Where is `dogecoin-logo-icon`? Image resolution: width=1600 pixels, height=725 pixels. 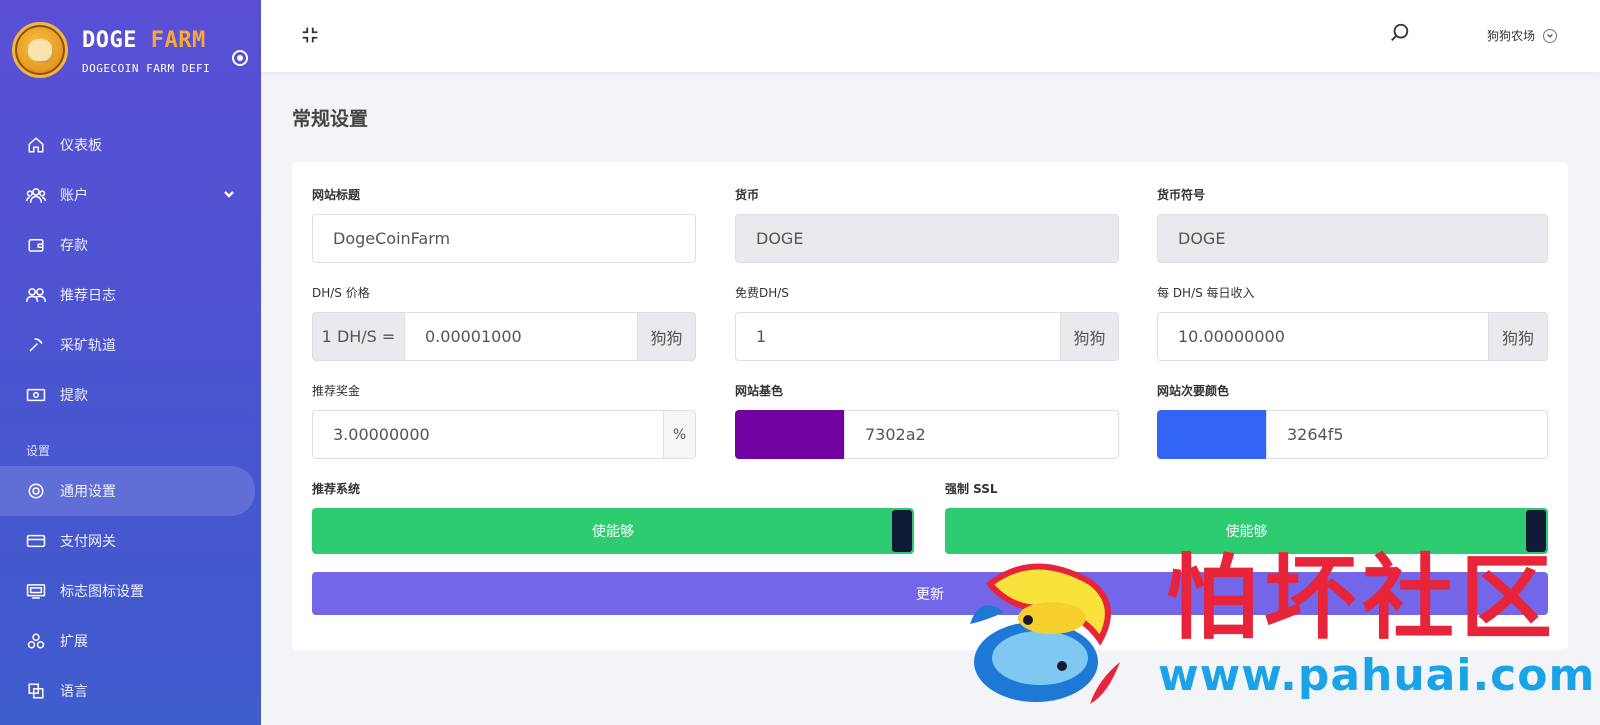
dogecoin-logo-icon is located at coordinates (40, 50).